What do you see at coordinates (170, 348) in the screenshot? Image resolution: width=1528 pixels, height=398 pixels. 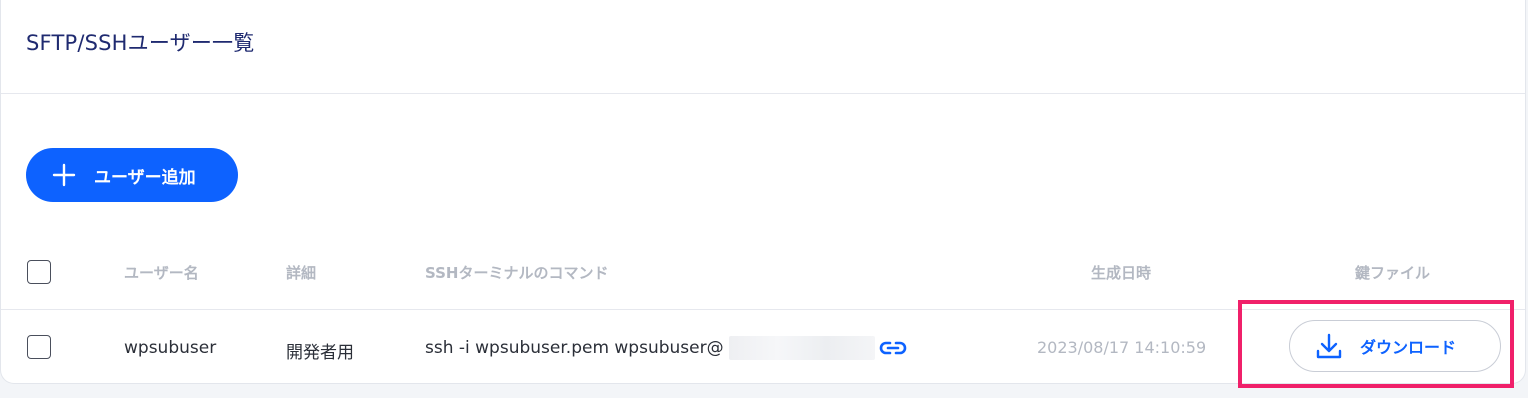 I see `row-username: wpsubuser` at bounding box center [170, 348].